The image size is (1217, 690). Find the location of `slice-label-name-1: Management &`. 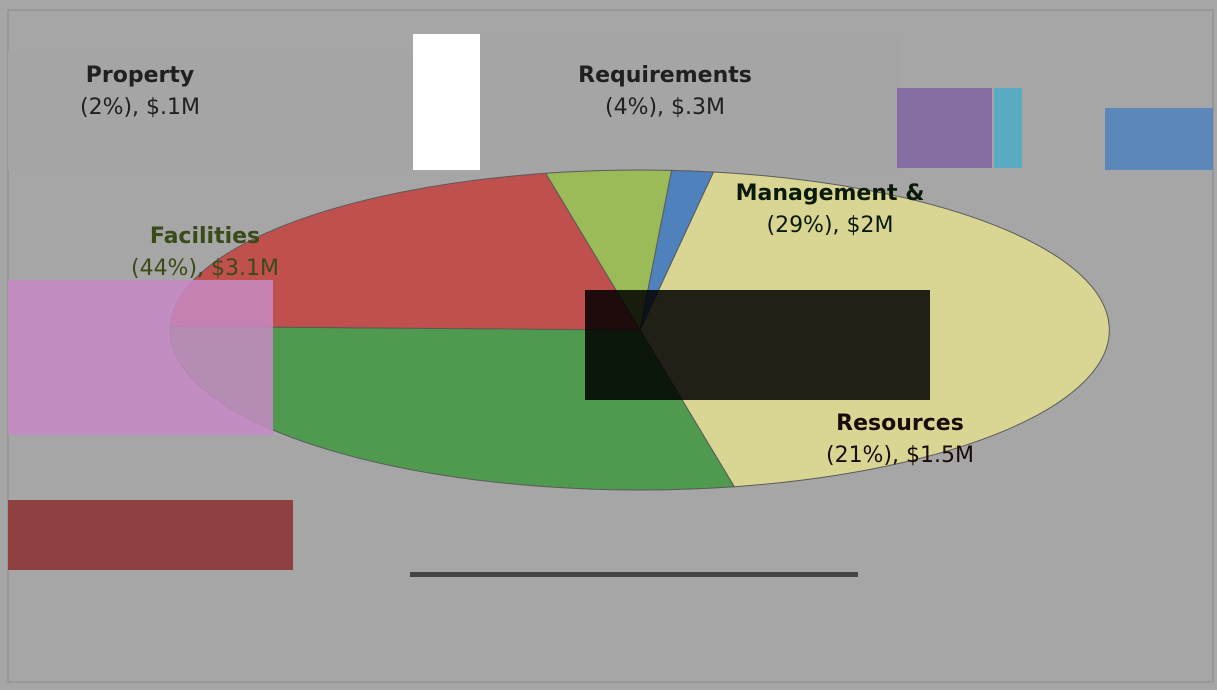

slice-label-name-1: Management & is located at coordinates (830, 193).